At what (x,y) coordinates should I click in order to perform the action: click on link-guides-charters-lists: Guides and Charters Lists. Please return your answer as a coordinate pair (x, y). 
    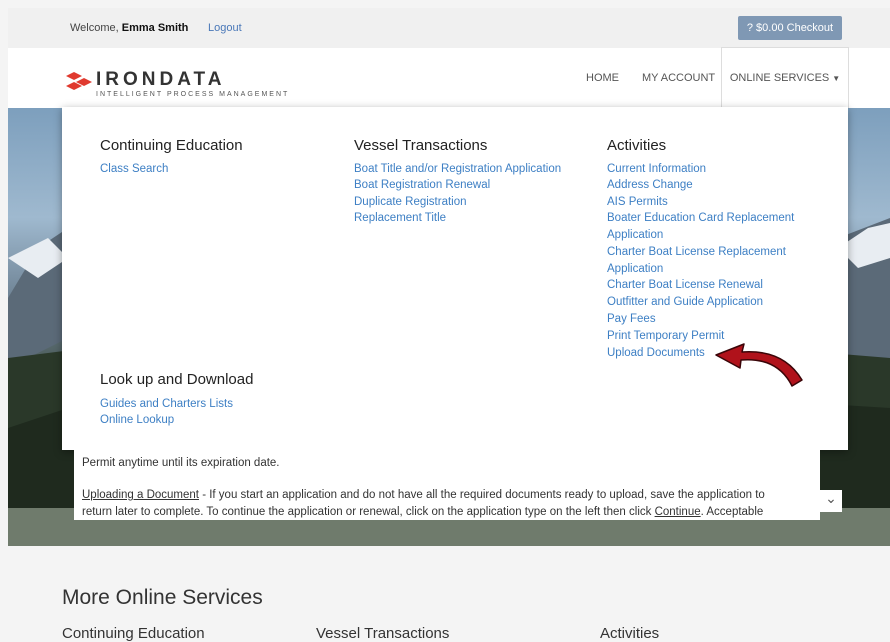
    Looking at the image, I should click on (166, 404).